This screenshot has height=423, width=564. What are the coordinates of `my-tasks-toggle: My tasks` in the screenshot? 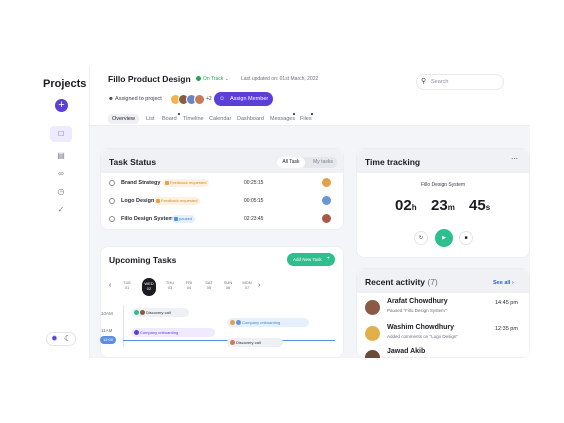 It's located at (323, 162).